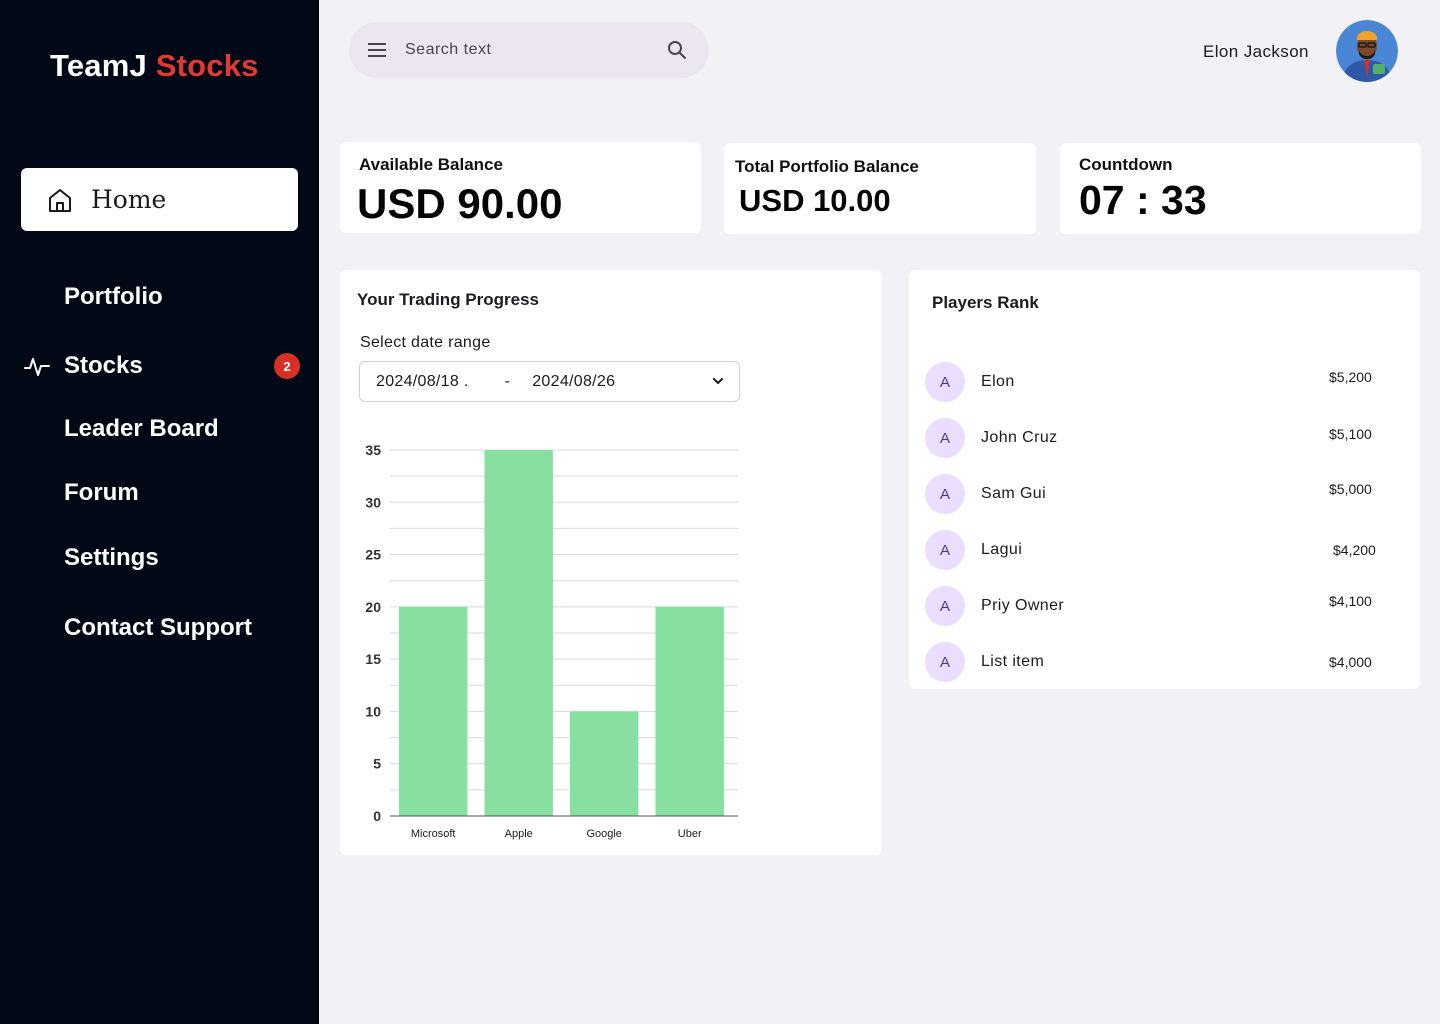 The image size is (1440, 1024). I want to click on search-input, so click(530, 50).